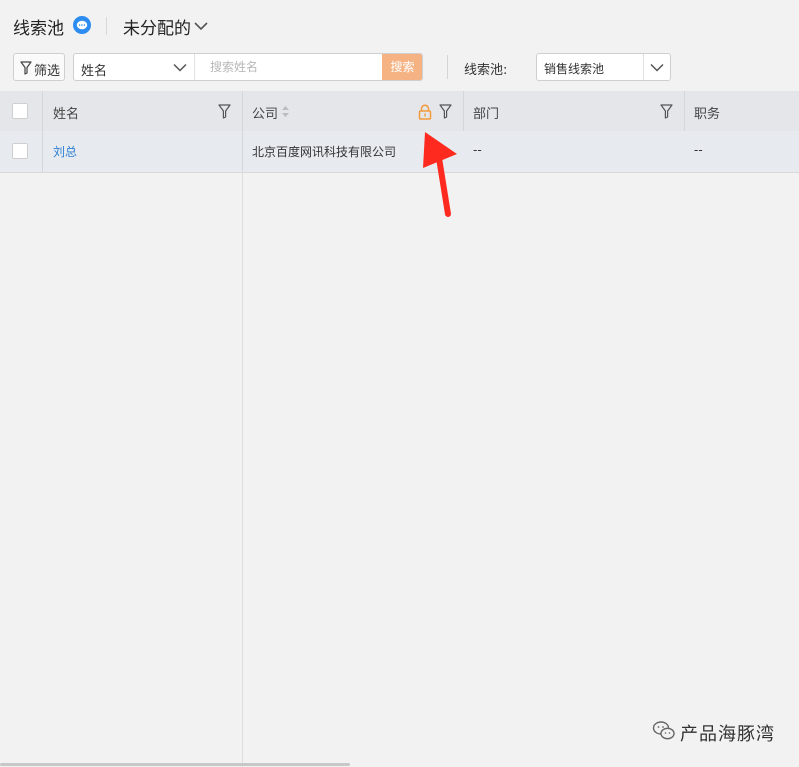  Describe the element at coordinates (402, 67) in the screenshot. I see `search-button: 搜索` at that location.